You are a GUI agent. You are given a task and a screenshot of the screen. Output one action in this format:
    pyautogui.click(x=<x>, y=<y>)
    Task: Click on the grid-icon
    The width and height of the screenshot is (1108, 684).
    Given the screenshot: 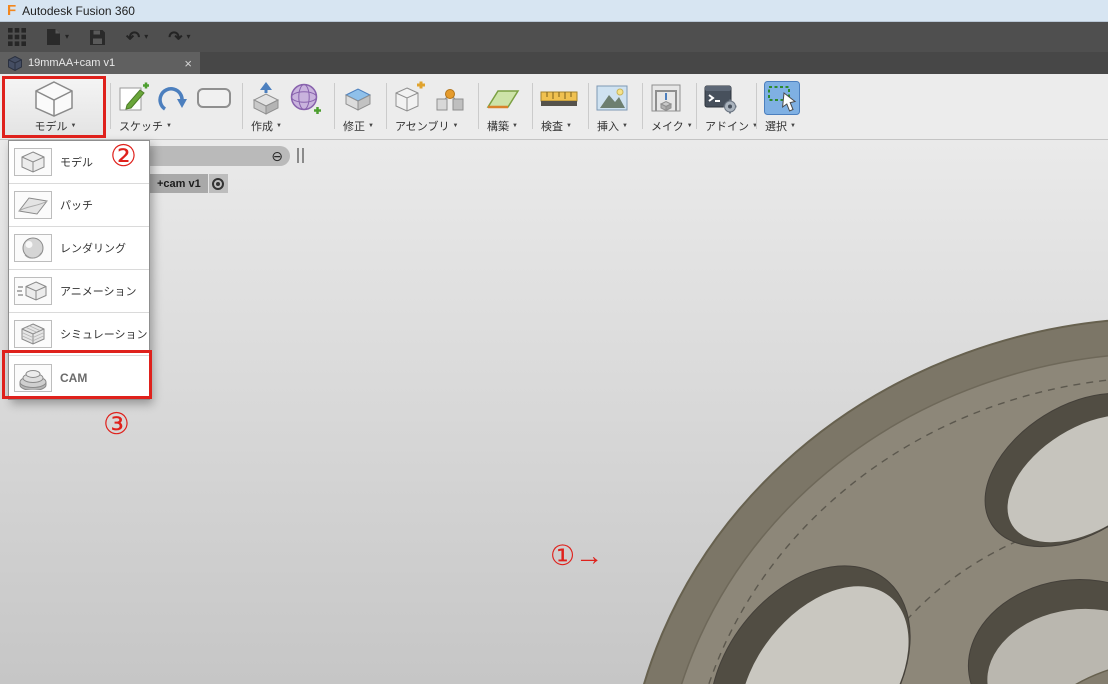 What is the action you would take?
    pyautogui.click(x=17, y=37)
    